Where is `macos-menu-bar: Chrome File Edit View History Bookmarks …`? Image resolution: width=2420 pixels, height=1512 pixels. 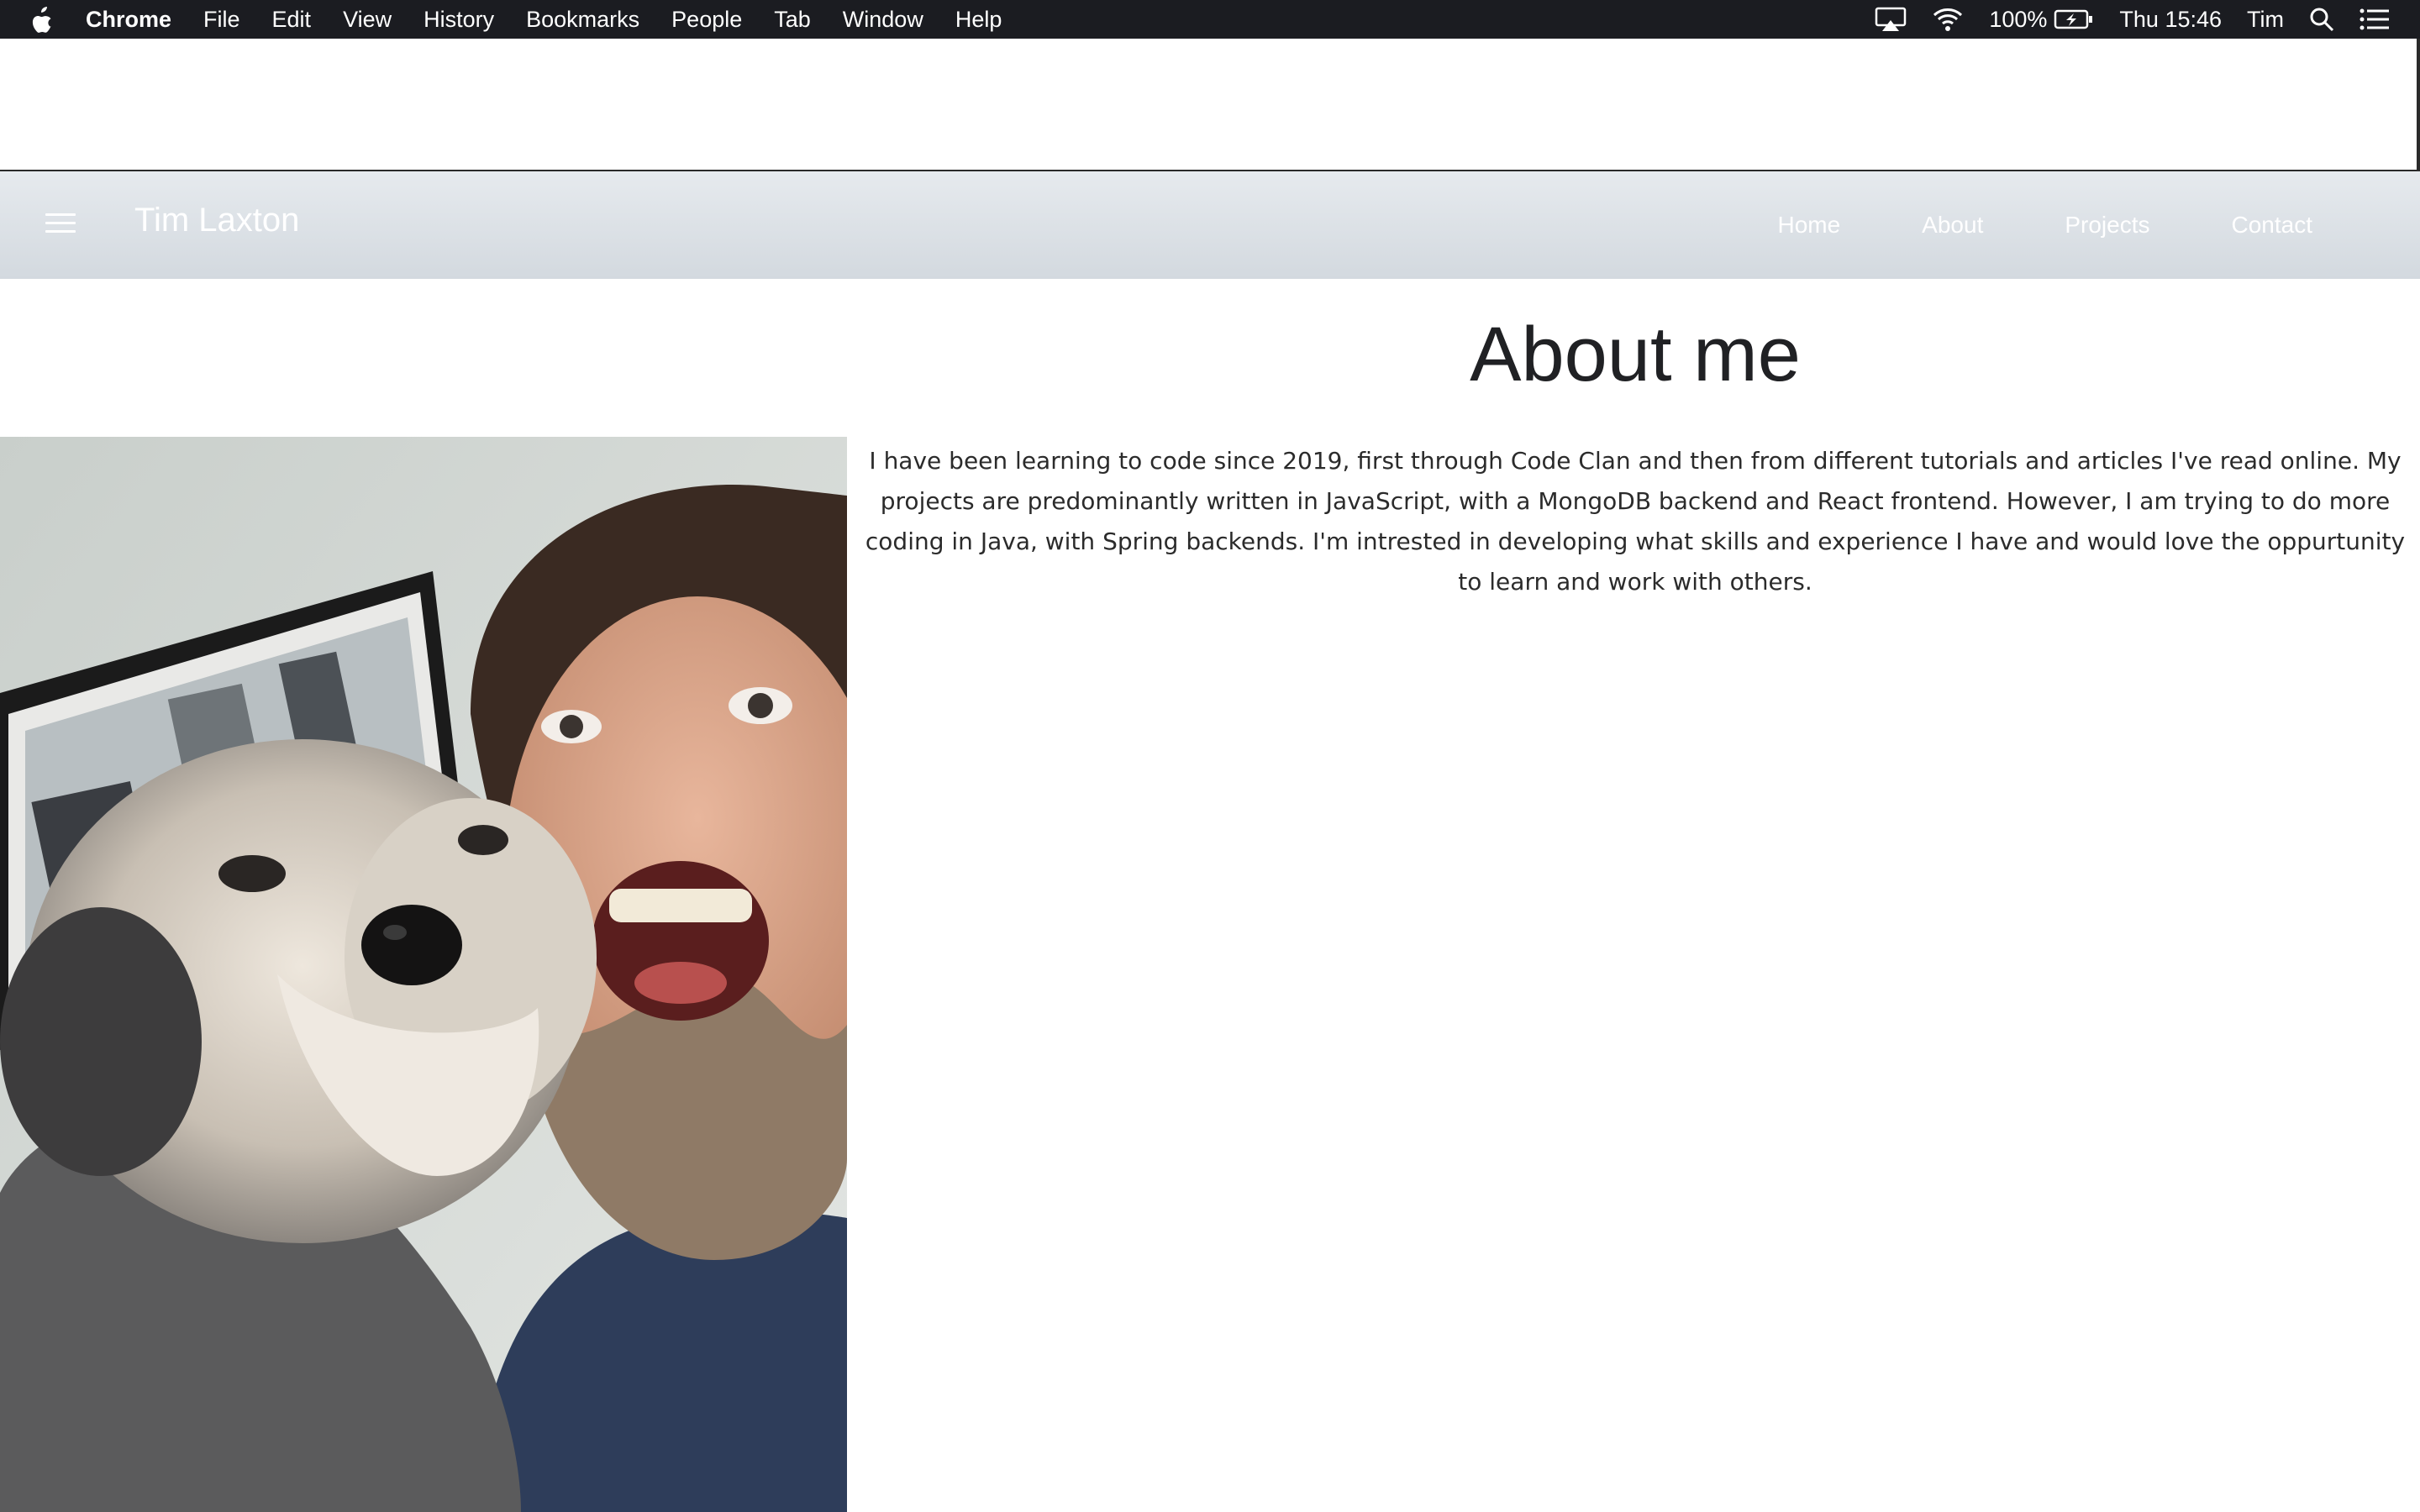 macos-menu-bar: Chrome File Edit View History Bookmarks … is located at coordinates (1210, 19).